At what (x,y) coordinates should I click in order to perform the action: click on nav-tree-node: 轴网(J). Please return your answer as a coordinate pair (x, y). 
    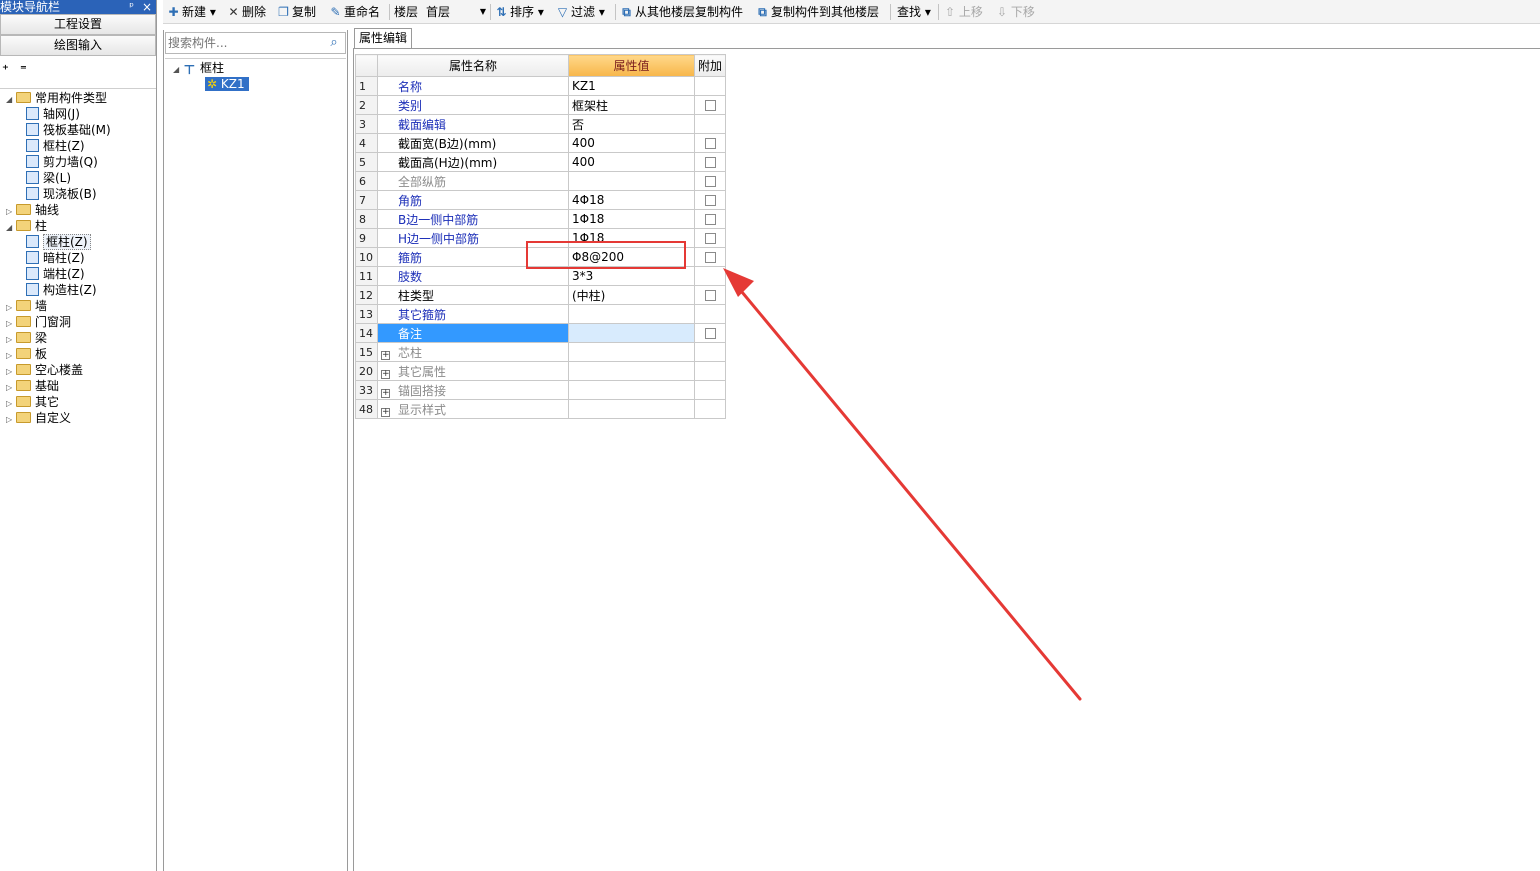
    Looking at the image, I should click on (53, 114).